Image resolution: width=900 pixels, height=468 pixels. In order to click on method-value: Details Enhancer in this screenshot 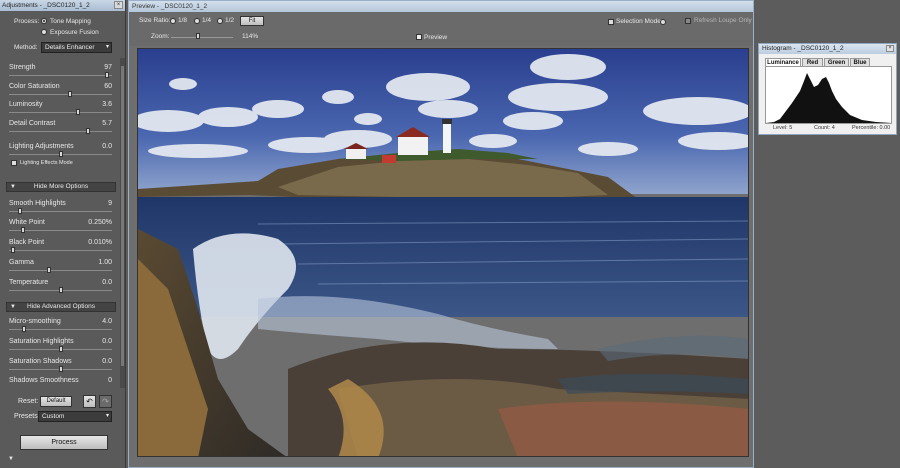, I will do `click(70, 47)`.